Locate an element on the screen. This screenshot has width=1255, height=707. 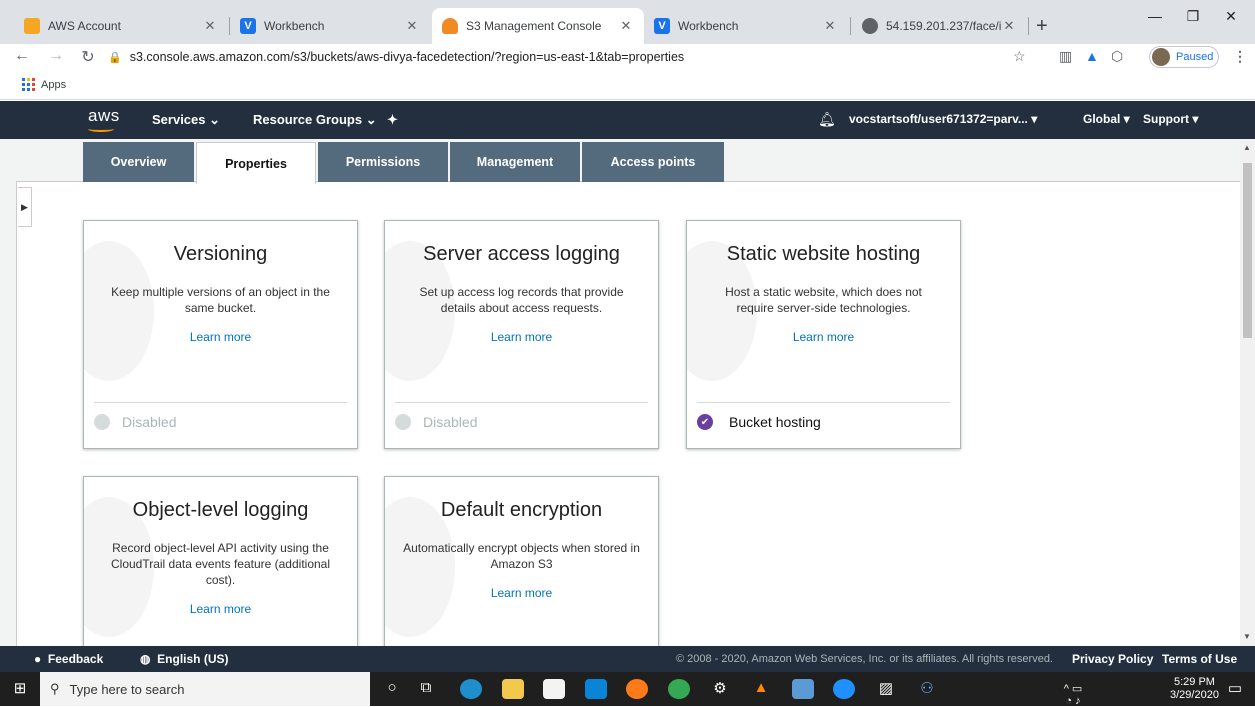
browser-tab-face-index: 54.159.201.237/face/index.php ✕ is located at coordinates (939, 26).